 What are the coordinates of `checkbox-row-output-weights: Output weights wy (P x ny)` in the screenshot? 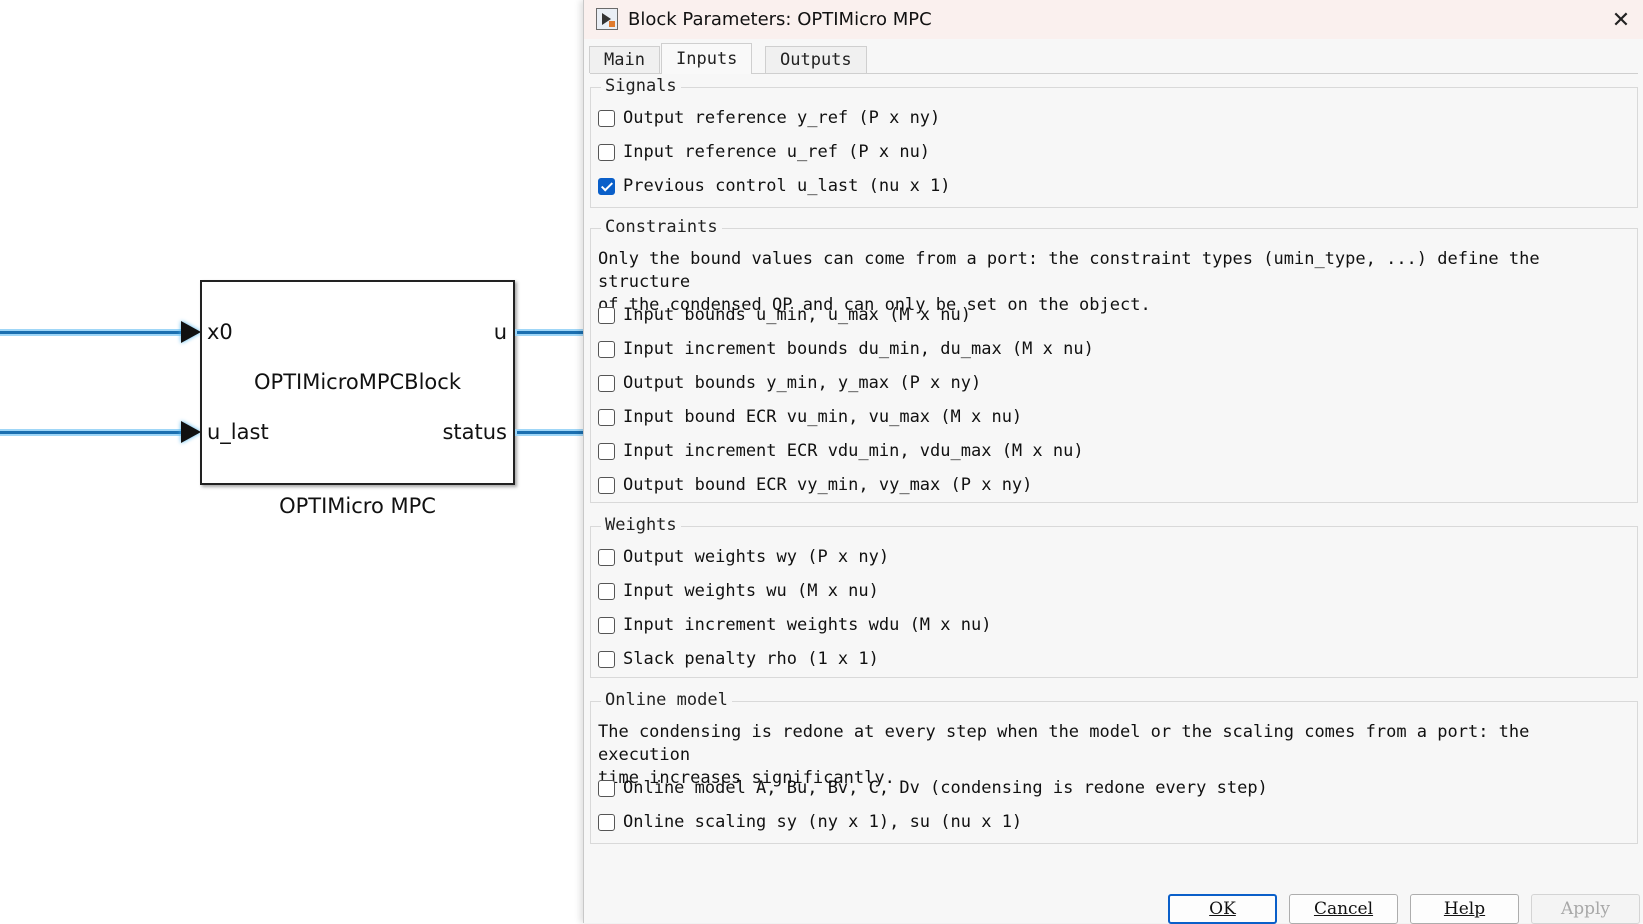 It's located at (743, 557).